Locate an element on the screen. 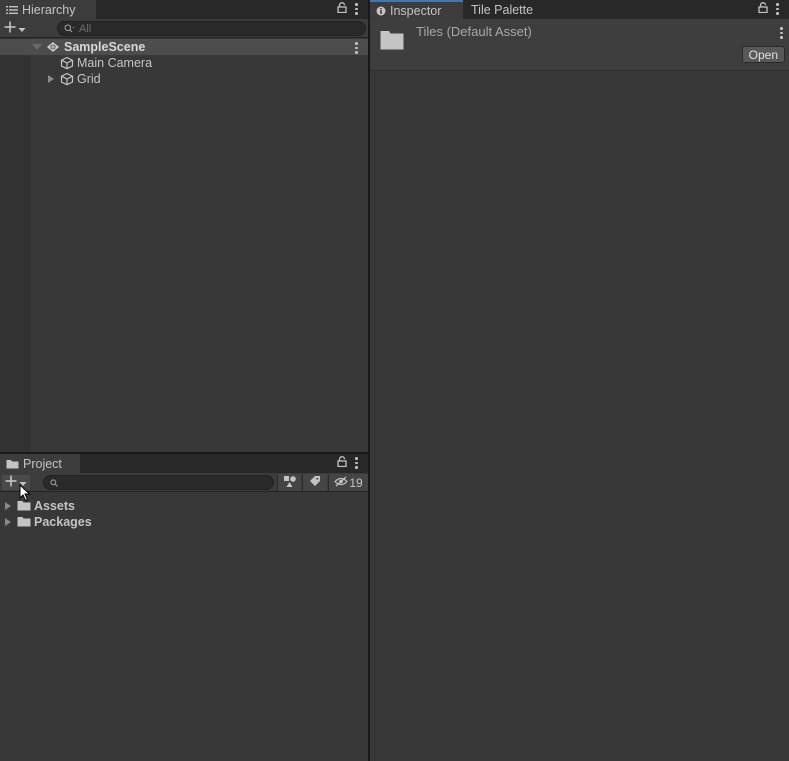 Image resolution: width=789 pixels, height=761 pixels. hierarchy-tabbar: Hierarchy is located at coordinates (184, 9).